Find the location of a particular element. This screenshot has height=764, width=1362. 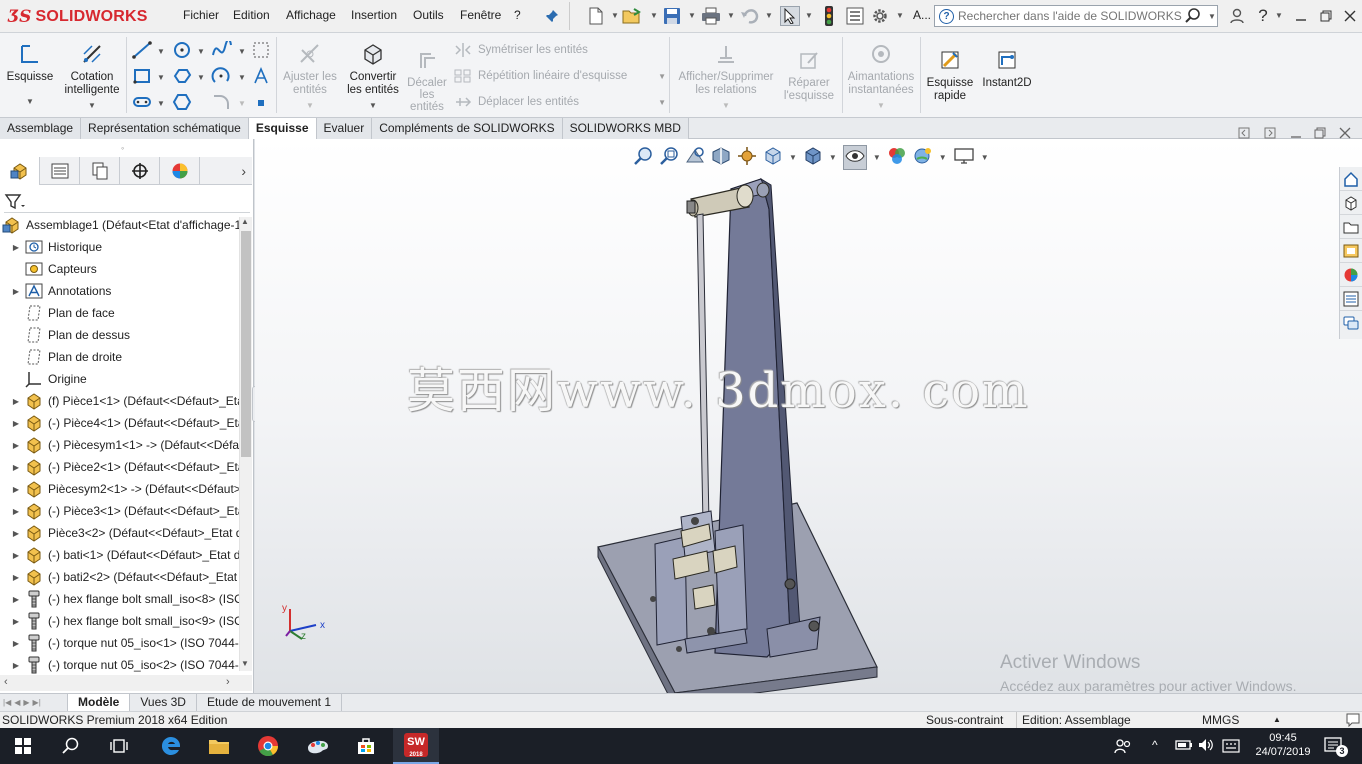

undo-icon is located at coordinates (750, 16).